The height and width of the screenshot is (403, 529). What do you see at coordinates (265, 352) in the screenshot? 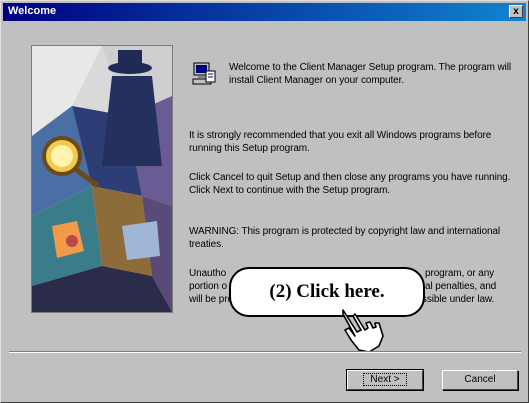
I see `button-divider` at bounding box center [265, 352].